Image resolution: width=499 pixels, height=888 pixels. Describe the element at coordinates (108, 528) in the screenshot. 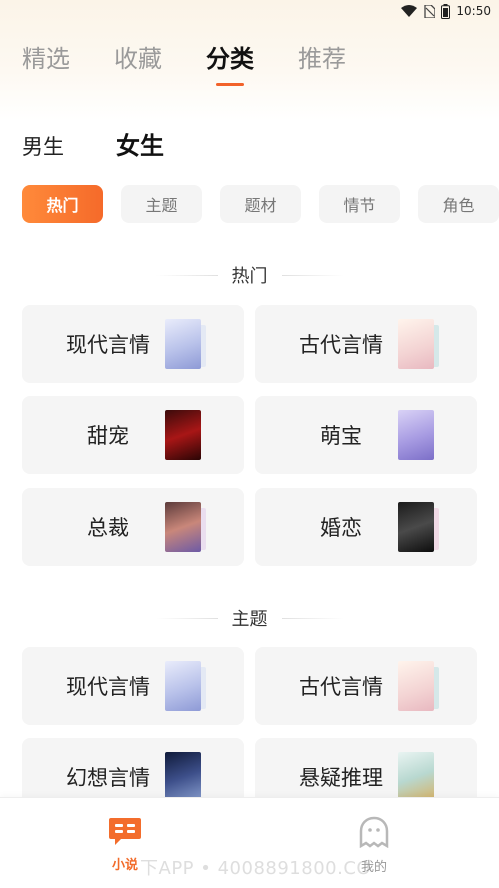

I see `category-label: 总裁` at that location.